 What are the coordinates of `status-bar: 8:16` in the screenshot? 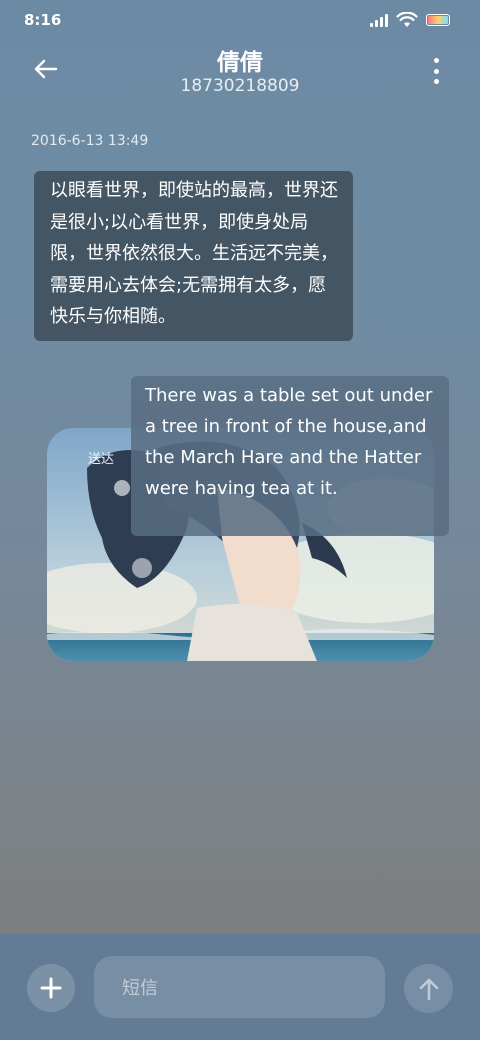 It's located at (240, 20).